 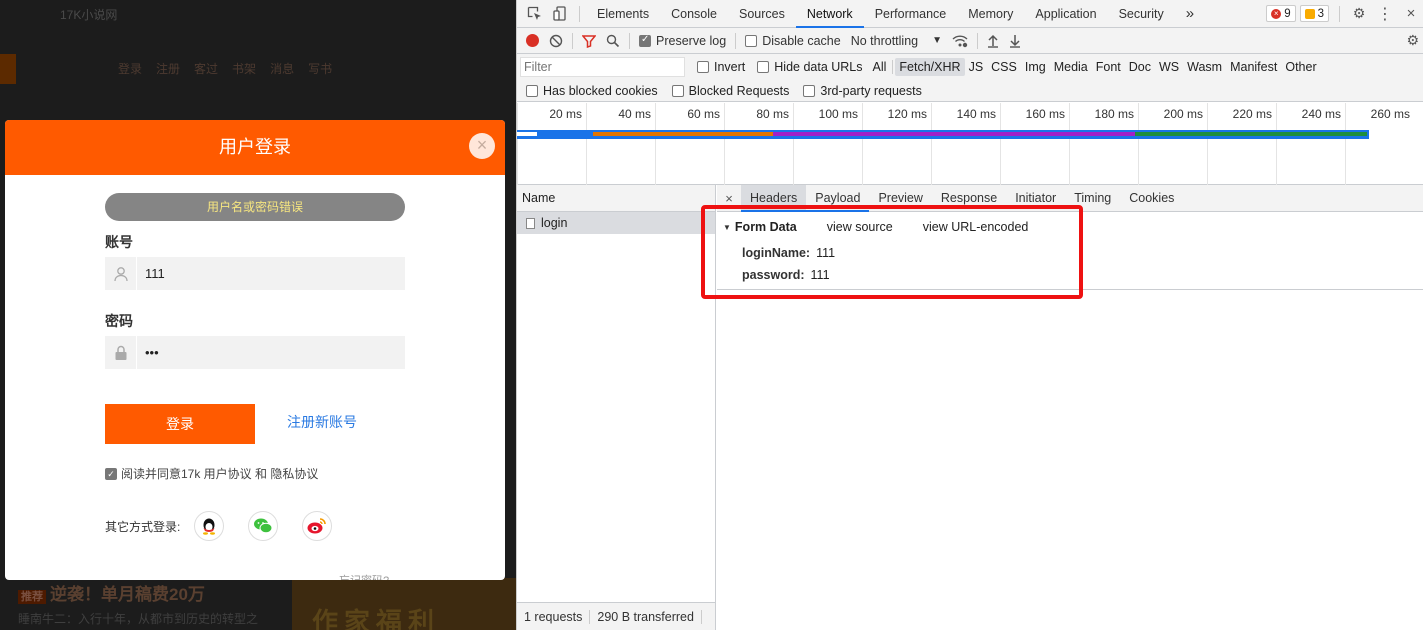 I want to click on filter-type-media: Media, so click(x=1071, y=67).